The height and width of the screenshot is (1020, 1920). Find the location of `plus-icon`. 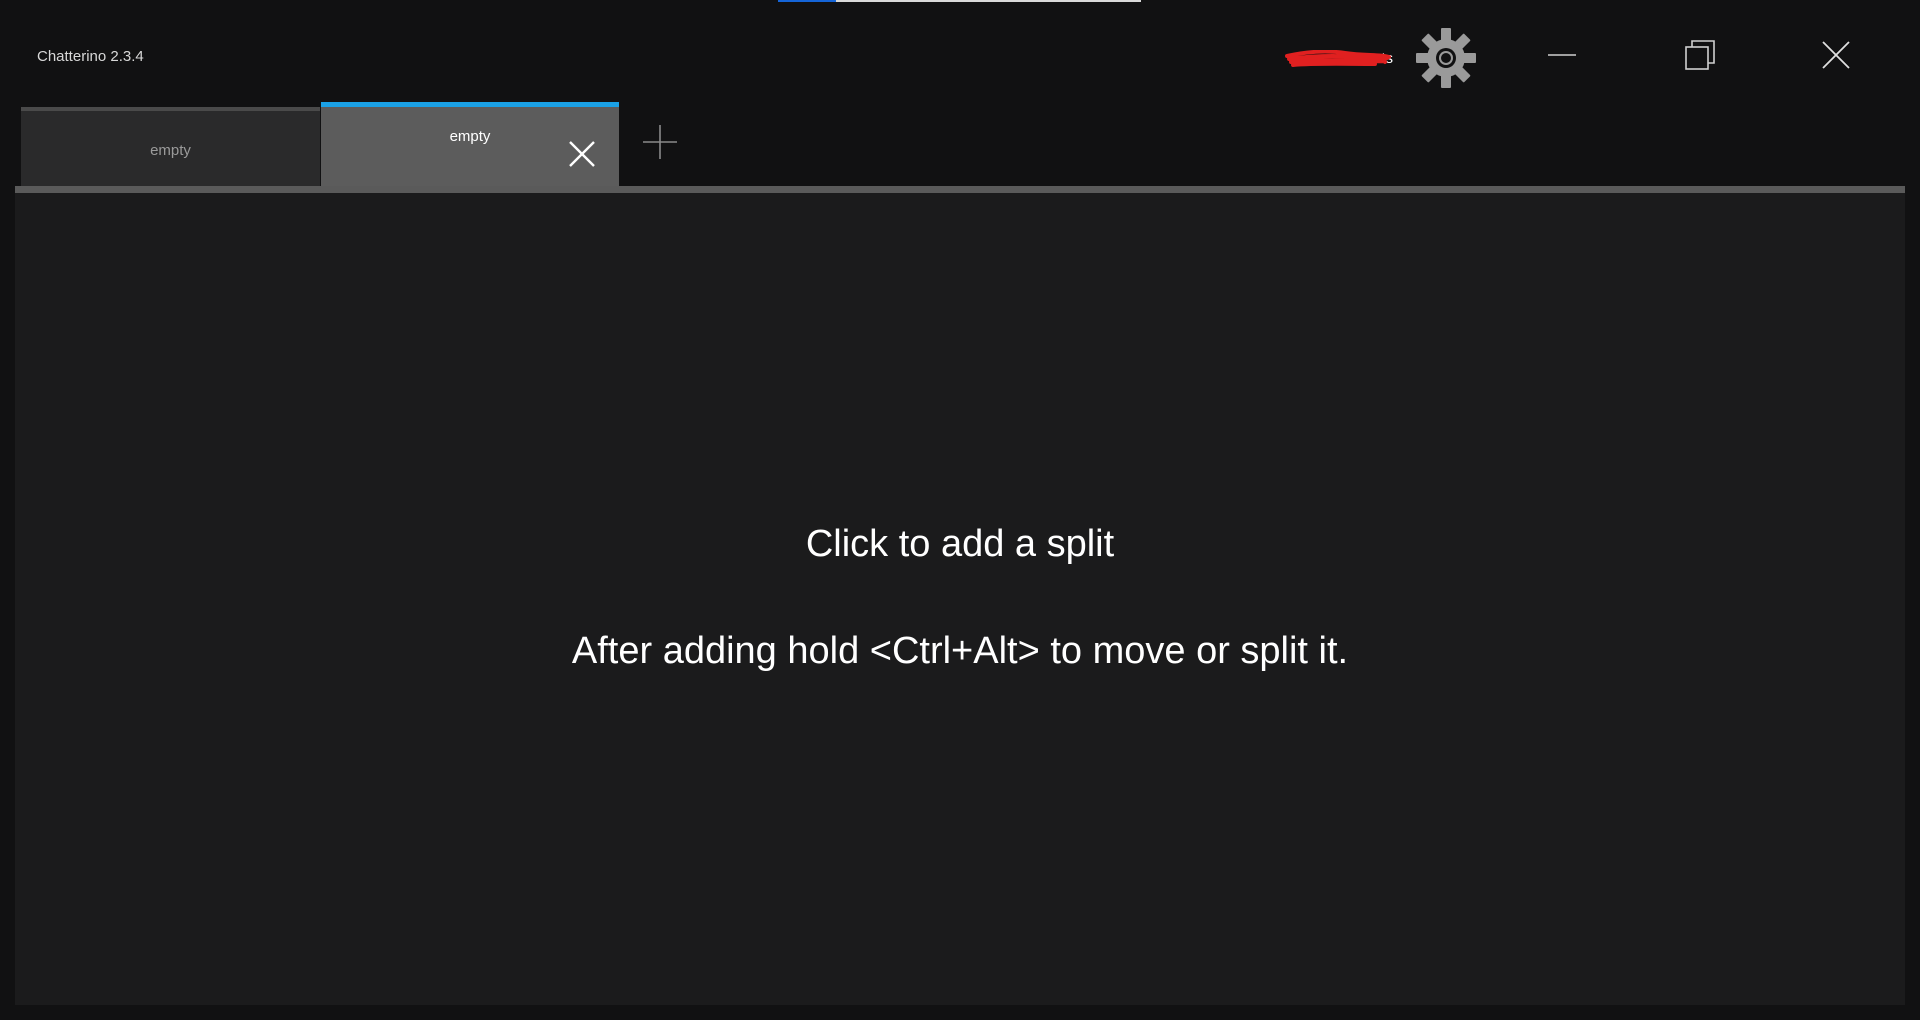

plus-icon is located at coordinates (660, 142).